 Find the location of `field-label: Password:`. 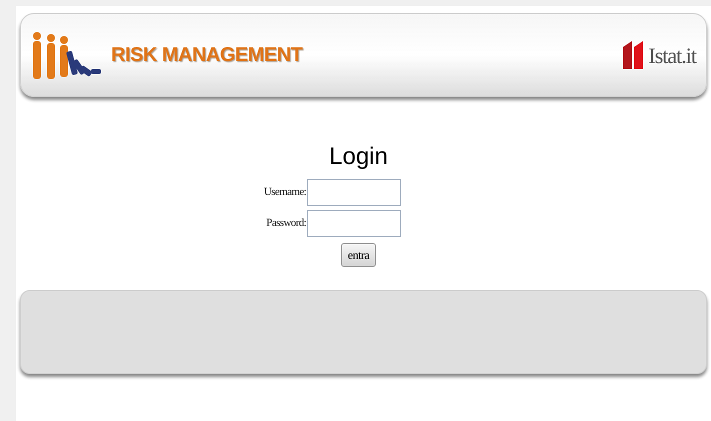

field-label: Password: is located at coordinates (286, 224).